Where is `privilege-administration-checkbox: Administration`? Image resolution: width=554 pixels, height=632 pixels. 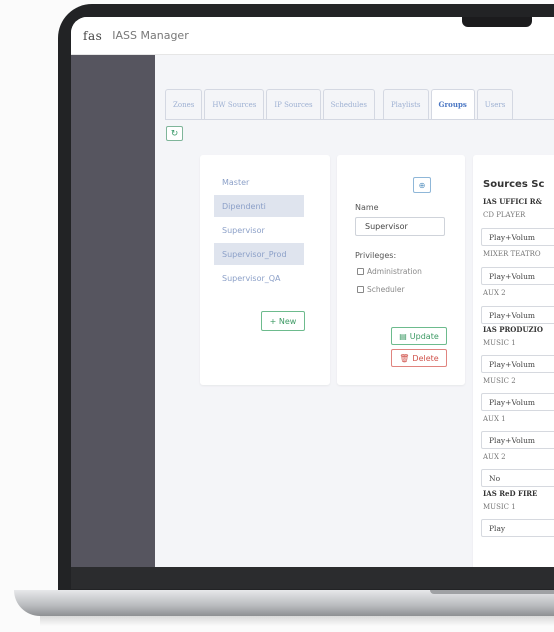
privilege-administration-checkbox: Administration is located at coordinates (389, 271).